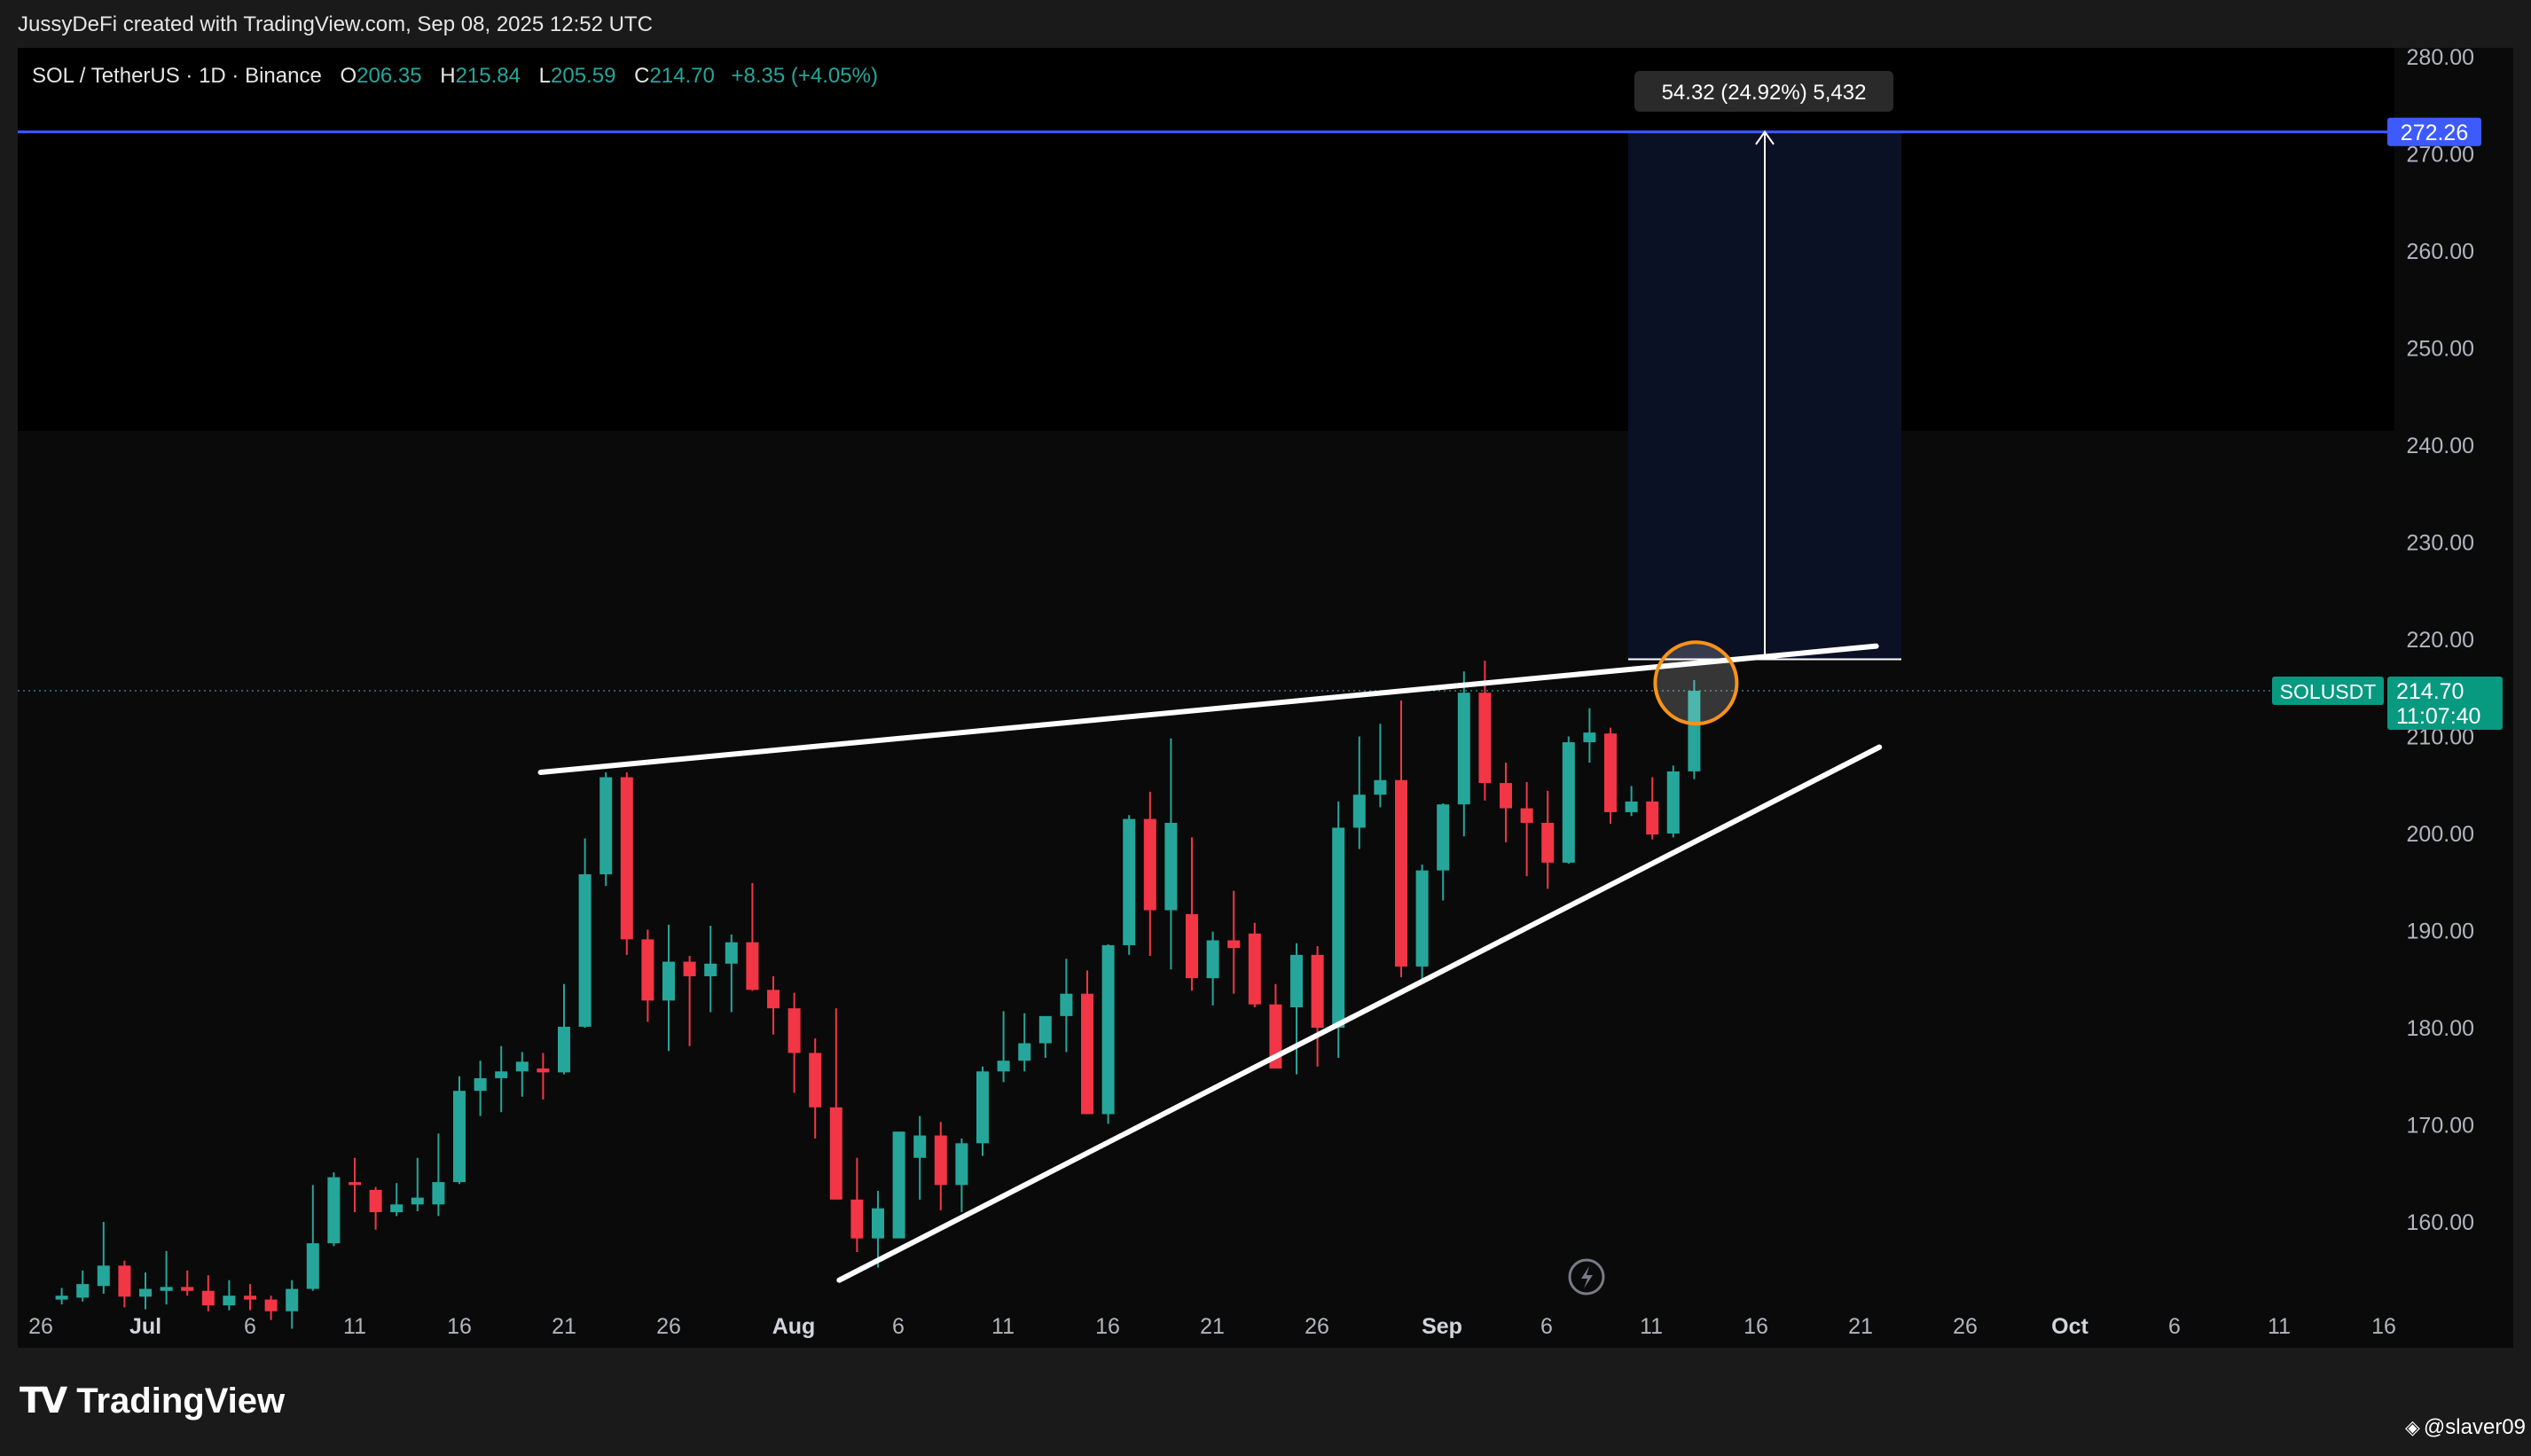 The width and height of the screenshot is (2531, 1456). I want to click on symbol-tag-text: SOLUSDT, so click(2328, 691).